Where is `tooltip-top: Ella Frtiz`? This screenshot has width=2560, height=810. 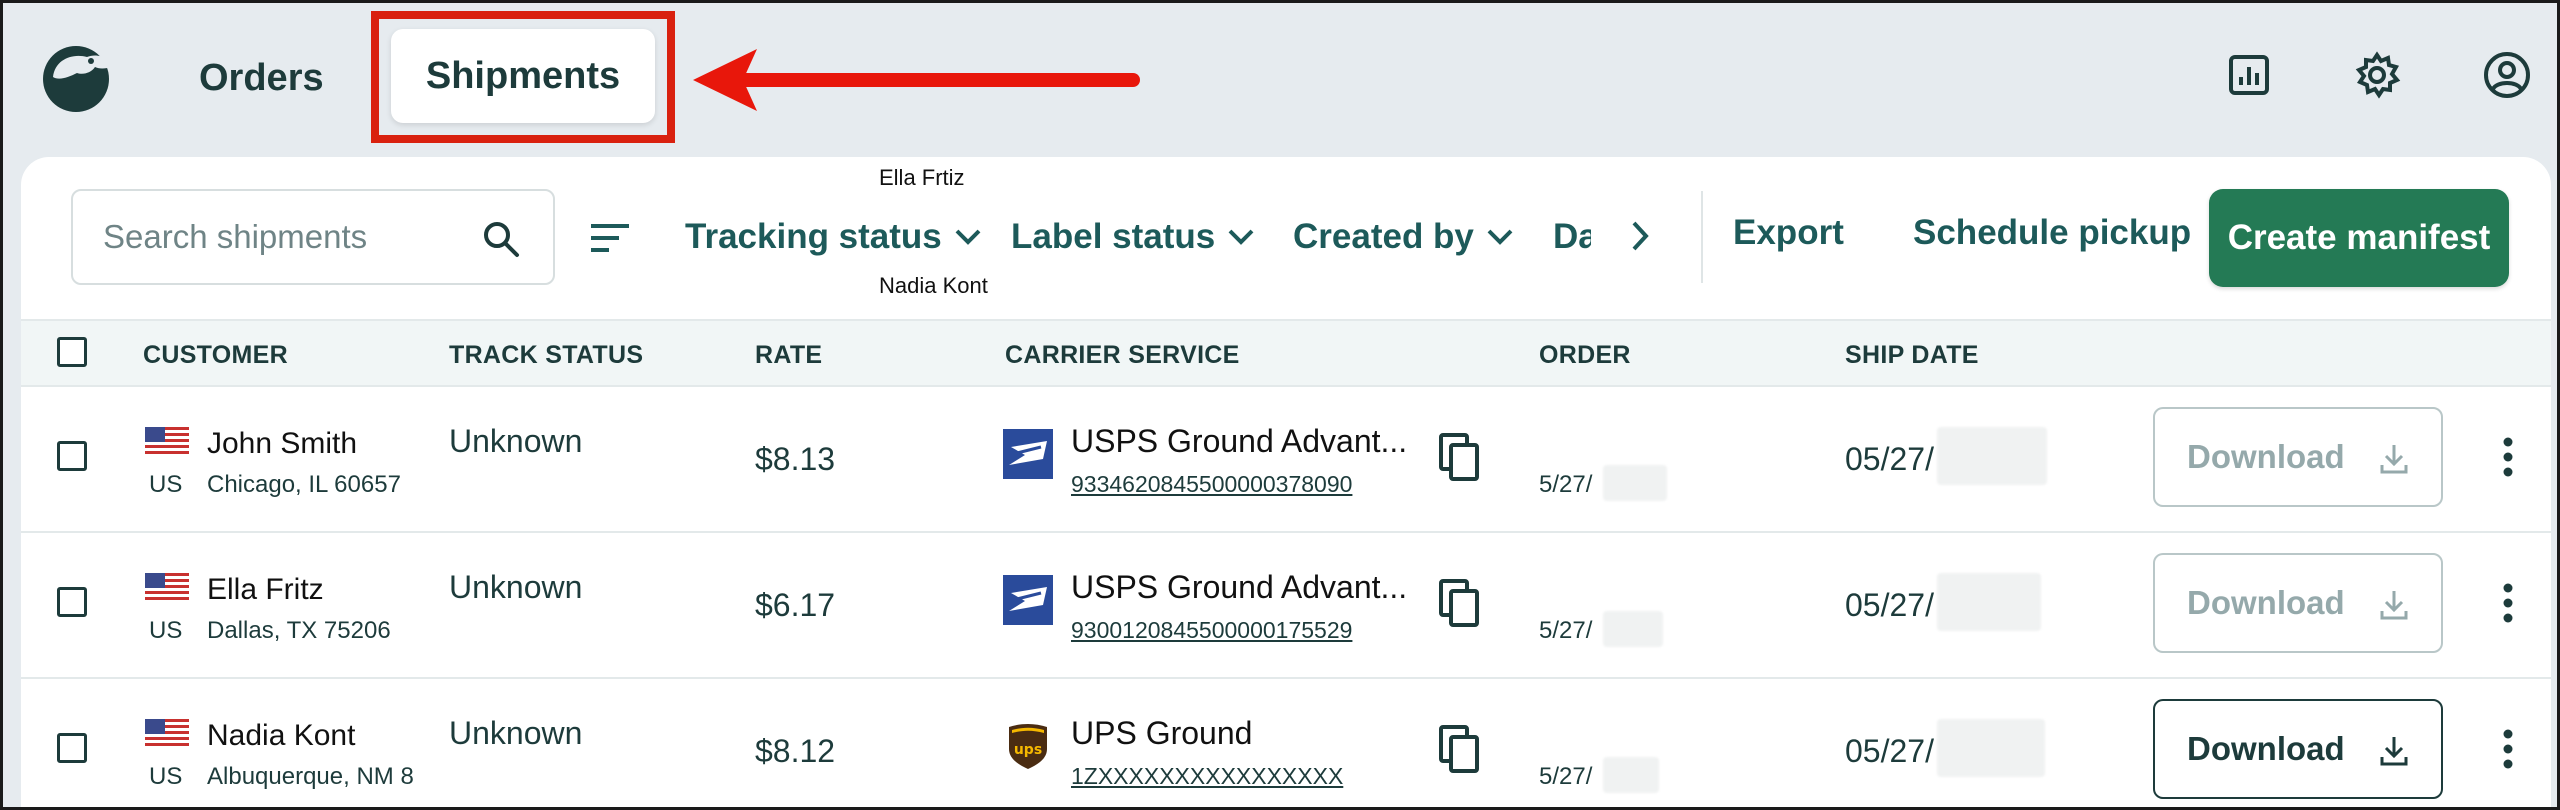
tooltip-top: Ella Frtiz is located at coordinates (922, 177).